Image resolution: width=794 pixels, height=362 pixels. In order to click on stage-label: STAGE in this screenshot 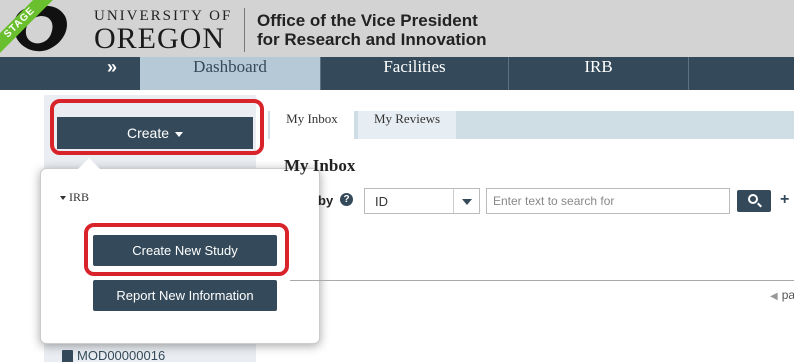, I will do `click(27, 29)`.